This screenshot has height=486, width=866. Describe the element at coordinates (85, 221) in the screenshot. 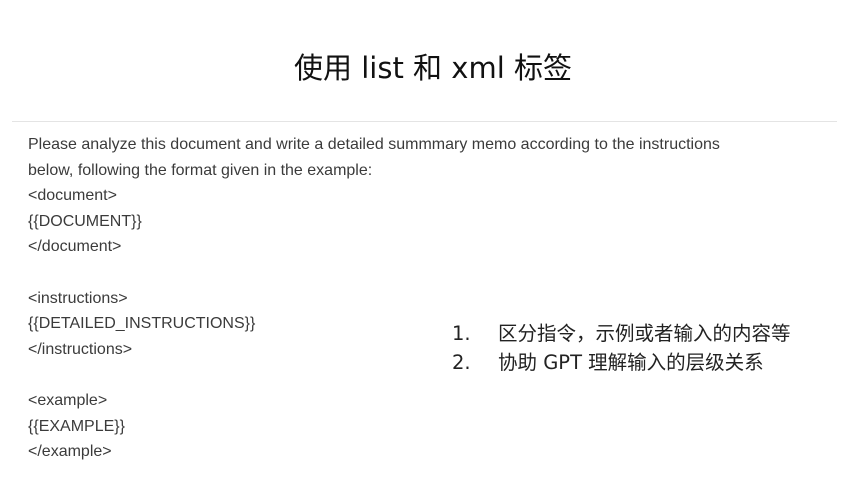

I see `prompt-line: {{DOCUMENT}}` at that location.